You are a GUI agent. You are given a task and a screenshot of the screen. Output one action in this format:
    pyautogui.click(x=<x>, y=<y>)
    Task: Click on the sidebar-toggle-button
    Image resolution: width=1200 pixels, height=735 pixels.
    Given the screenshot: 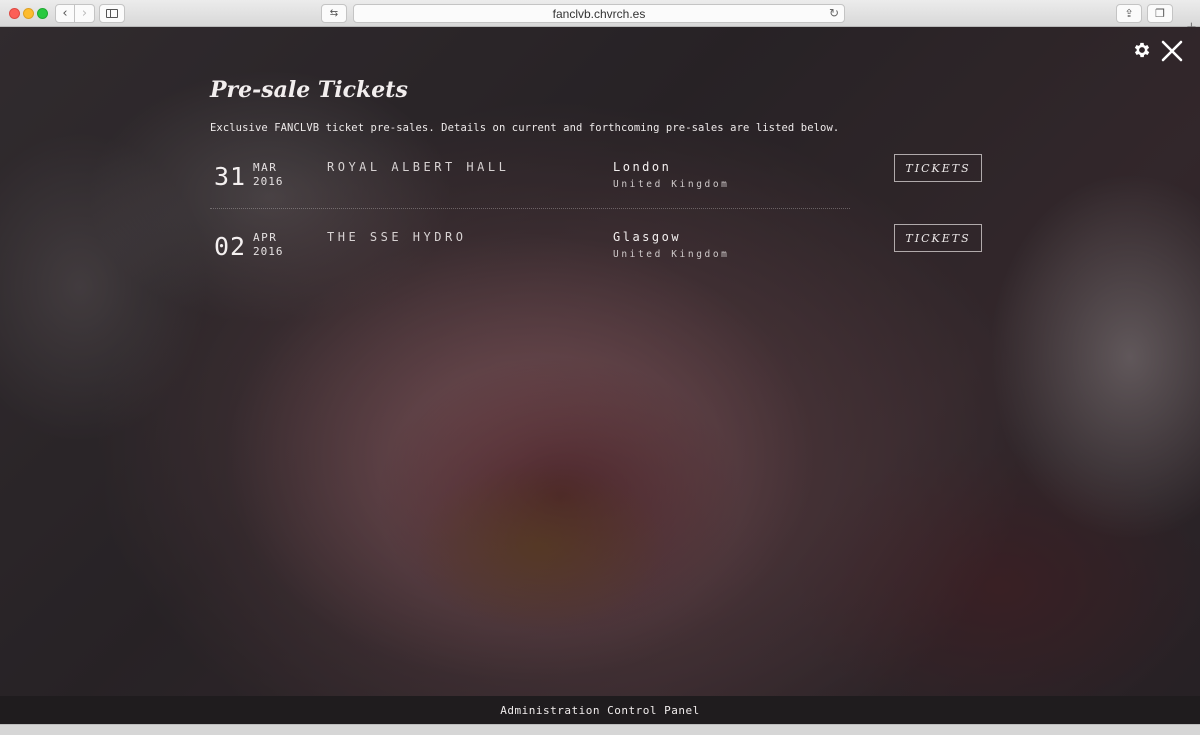 What is the action you would take?
    pyautogui.click(x=112, y=13)
    